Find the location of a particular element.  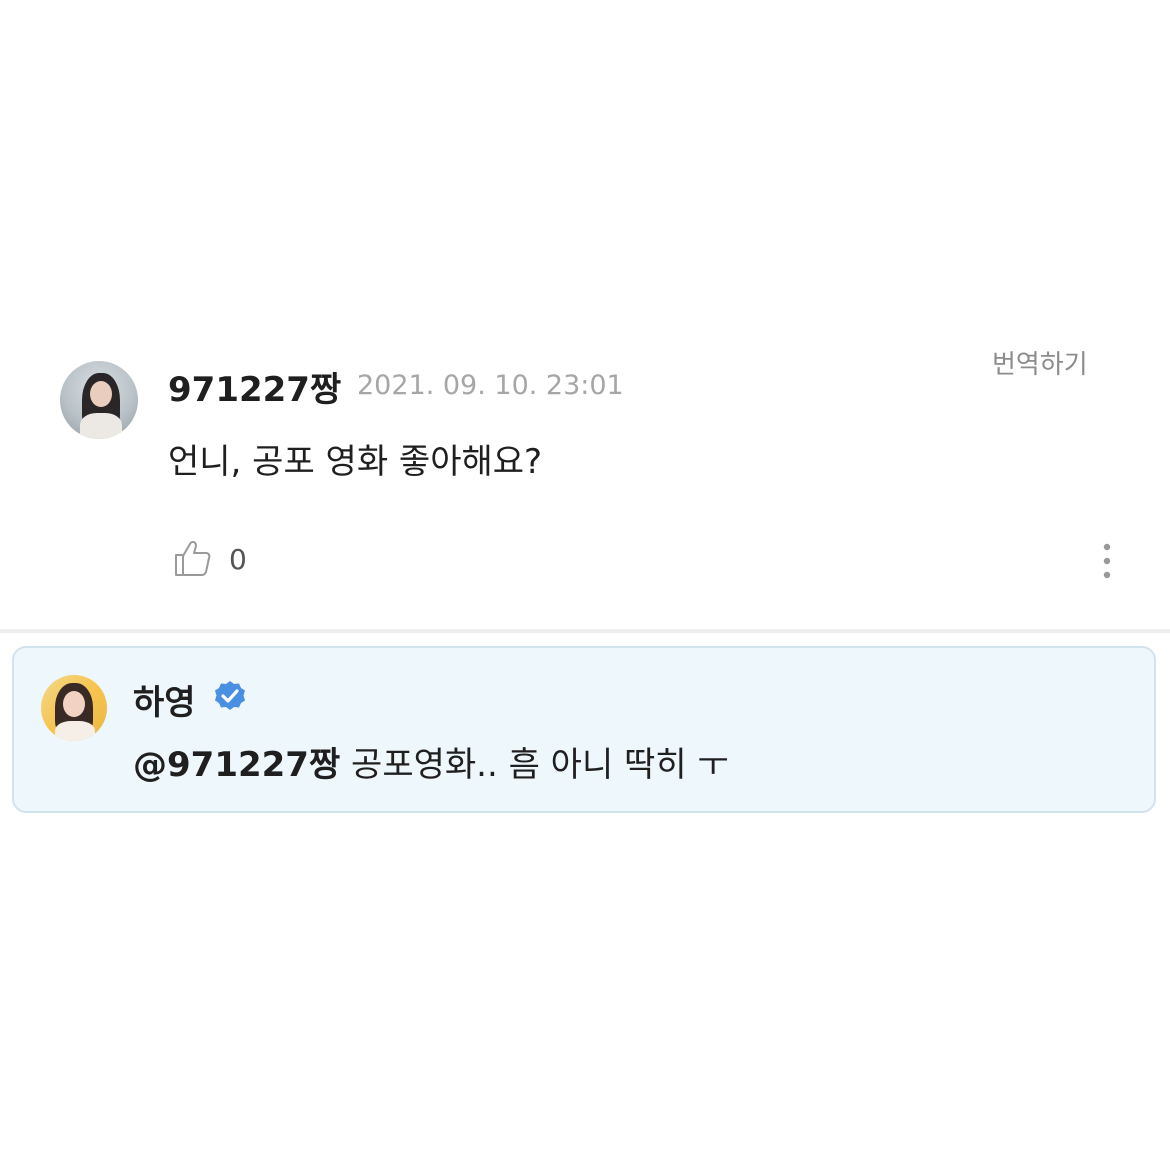

reply-username: 하영 is located at coordinates (164, 699).